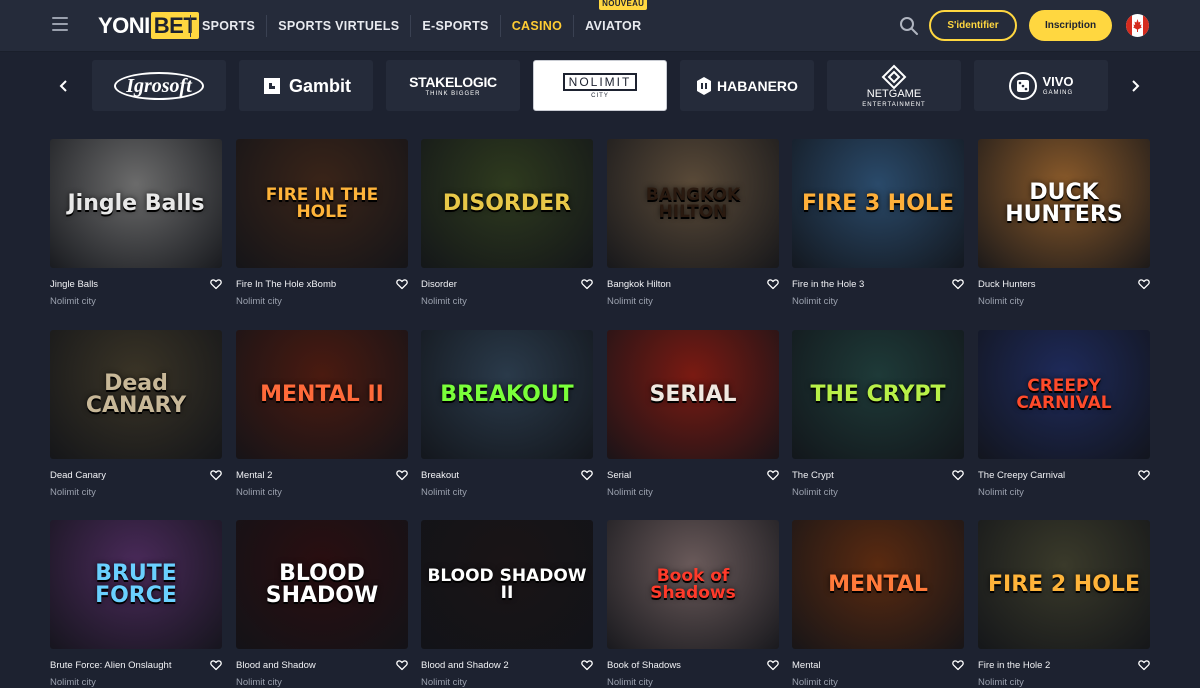 Image resolution: width=1200 pixels, height=688 pixels. What do you see at coordinates (306, 85) in the screenshot?
I see `provider-gambit: Gambit` at bounding box center [306, 85].